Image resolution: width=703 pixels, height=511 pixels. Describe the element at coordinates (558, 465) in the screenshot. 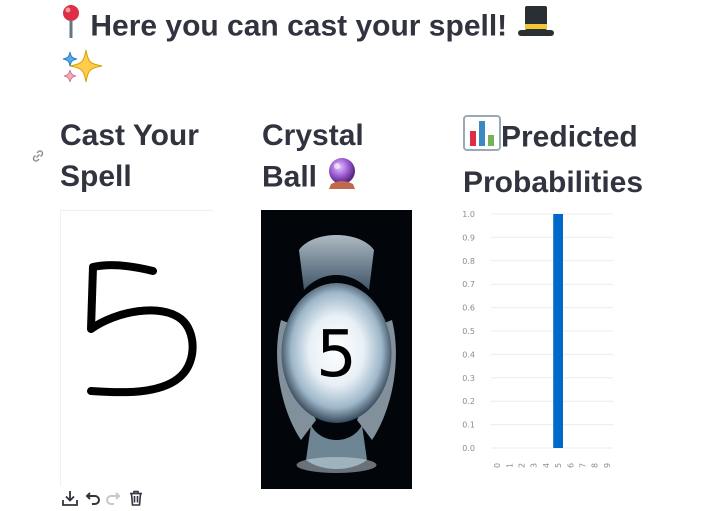

I see `x-tick-label: 5` at that location.